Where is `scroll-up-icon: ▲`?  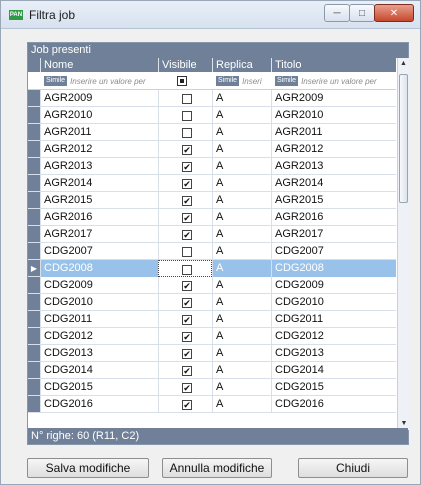
scroll-up-icon: ▲ is located at coordinates (403, 64).